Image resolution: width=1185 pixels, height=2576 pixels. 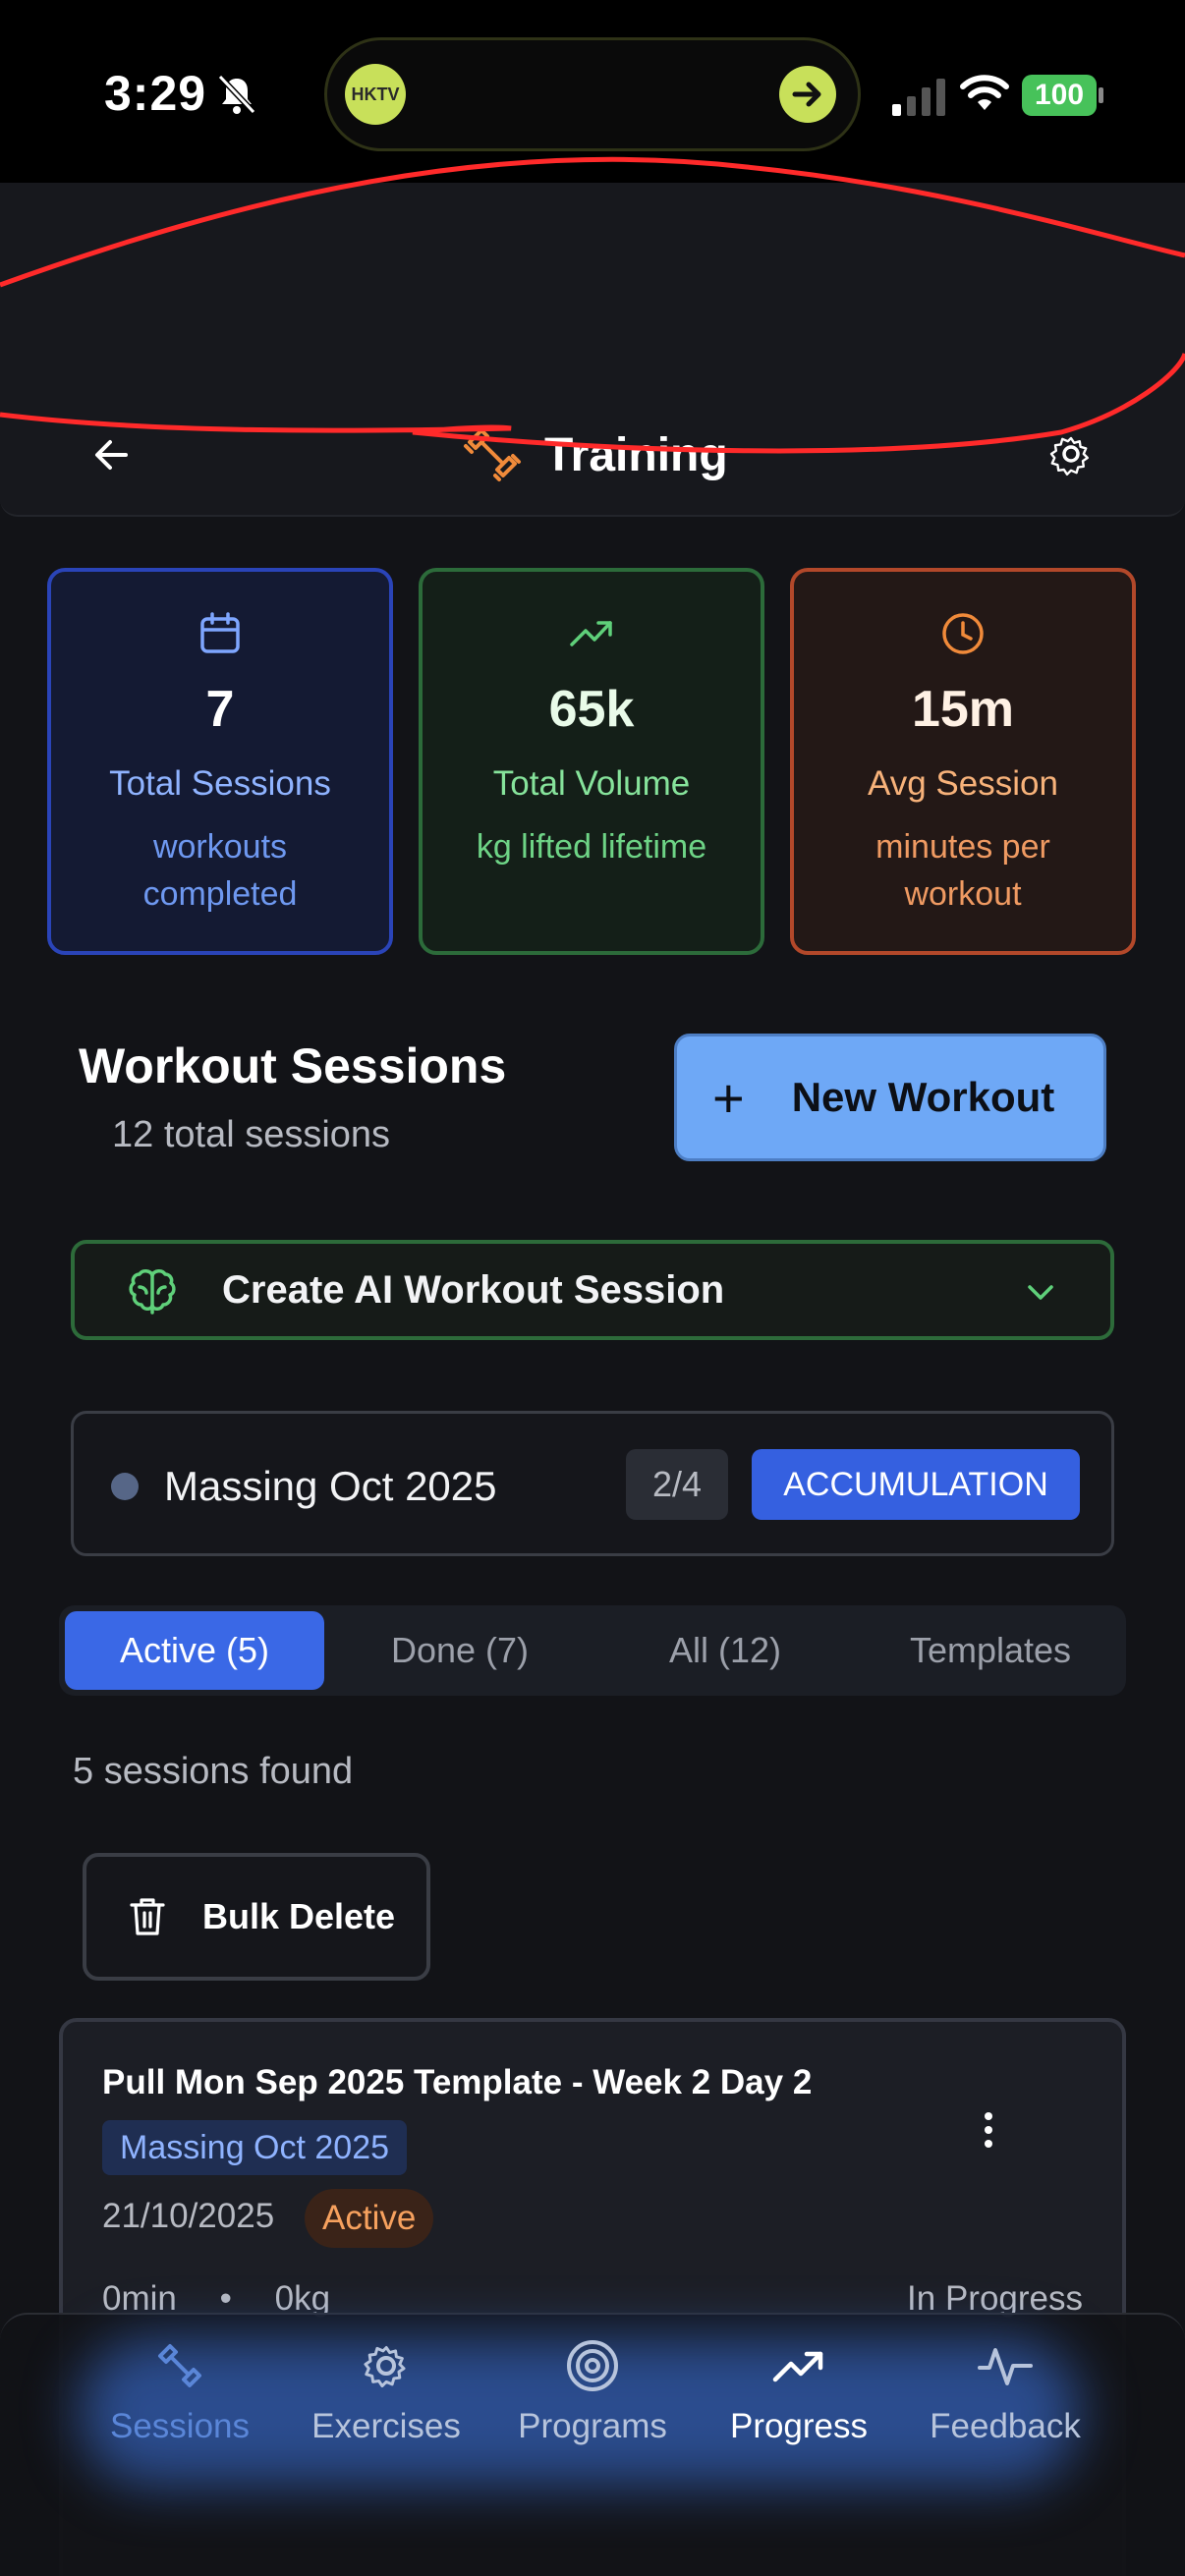 What do you see at coordinates (592, 2397) in the screenshot?
I see `nav-item-programs: Programs` at bounding box center [592, 2397].